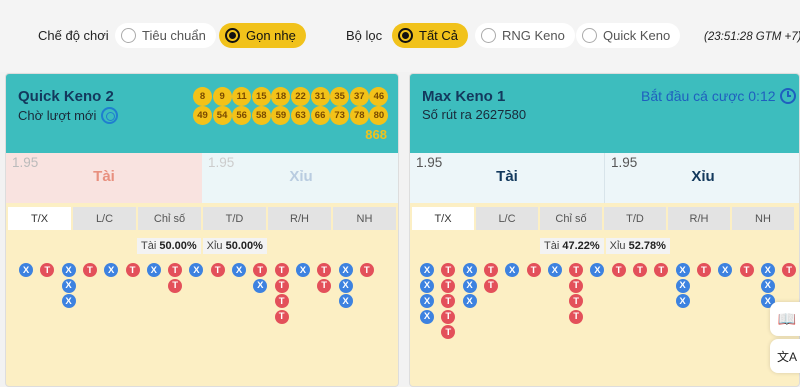 The height and width of the screenshot is (387, 800). I want to click on result-ball: 66, so click(320, 115).